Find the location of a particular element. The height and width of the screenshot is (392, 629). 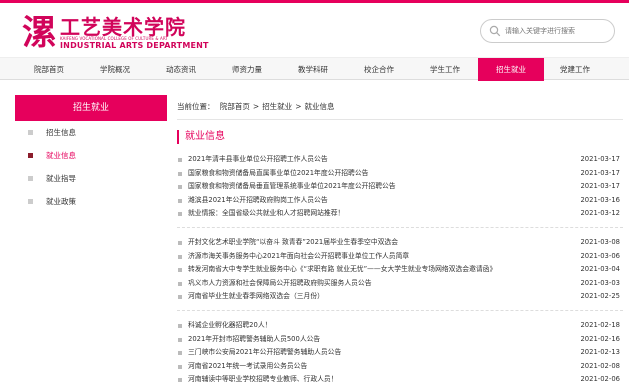

breadcrumb-link: 就业信息 is located at coordinates (319, 106).